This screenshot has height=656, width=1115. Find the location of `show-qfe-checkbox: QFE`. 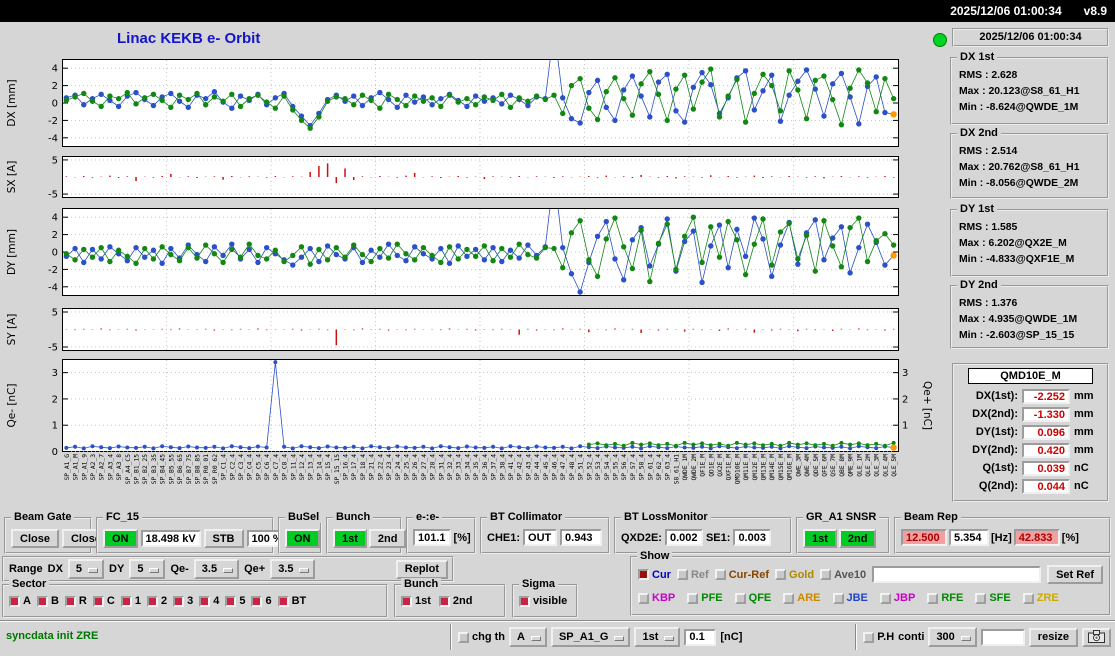

show-qfe-checkbox: QFE is located at coordinates (752, 598).